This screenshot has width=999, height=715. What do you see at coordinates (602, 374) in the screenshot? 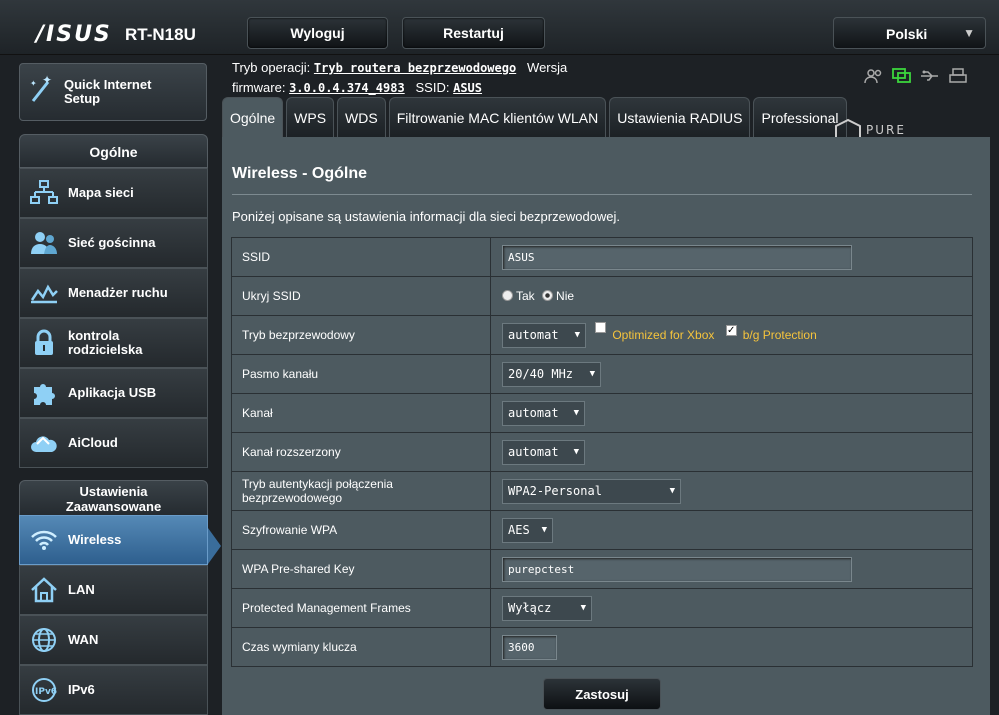
I see `table-row: Pasmo kanału 20/40 MHz ▼` at bounding box center [602, 374].